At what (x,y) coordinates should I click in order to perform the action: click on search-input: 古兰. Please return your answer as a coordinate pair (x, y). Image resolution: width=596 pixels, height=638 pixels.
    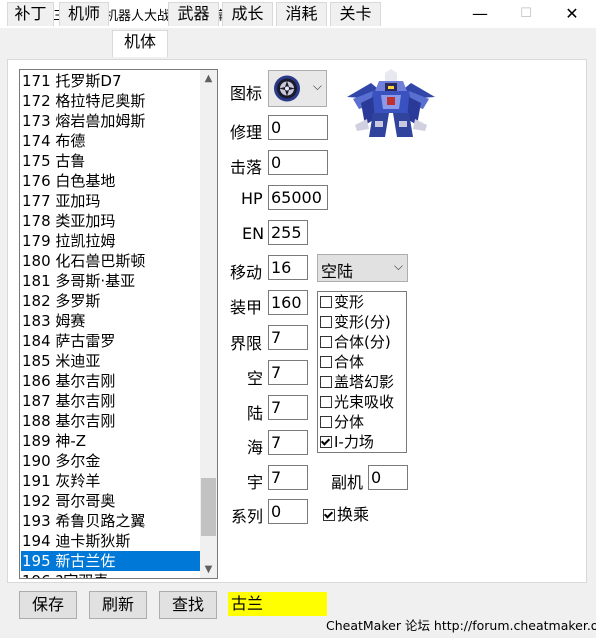
    Looking at the image, I should click on (277, 604).